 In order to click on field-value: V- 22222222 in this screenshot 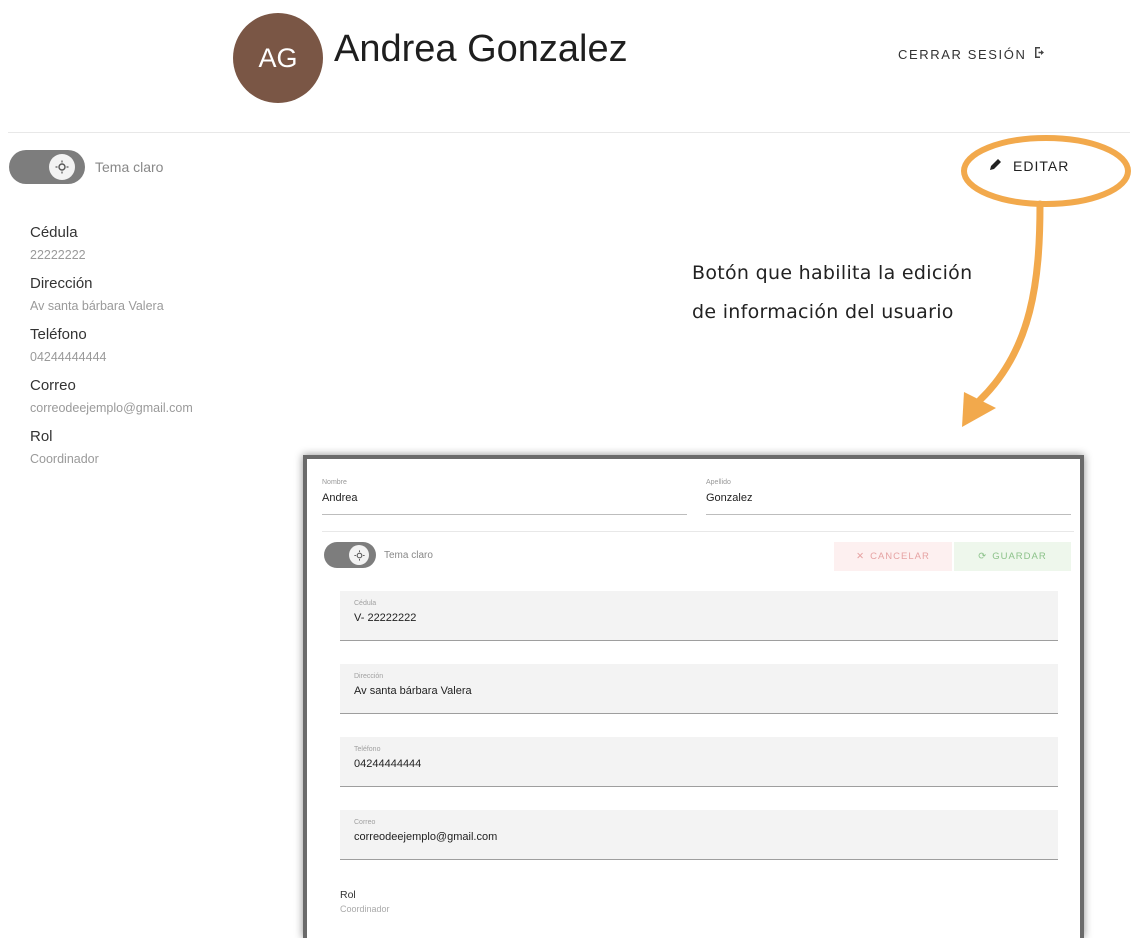, I will do `click(706, 618)`.